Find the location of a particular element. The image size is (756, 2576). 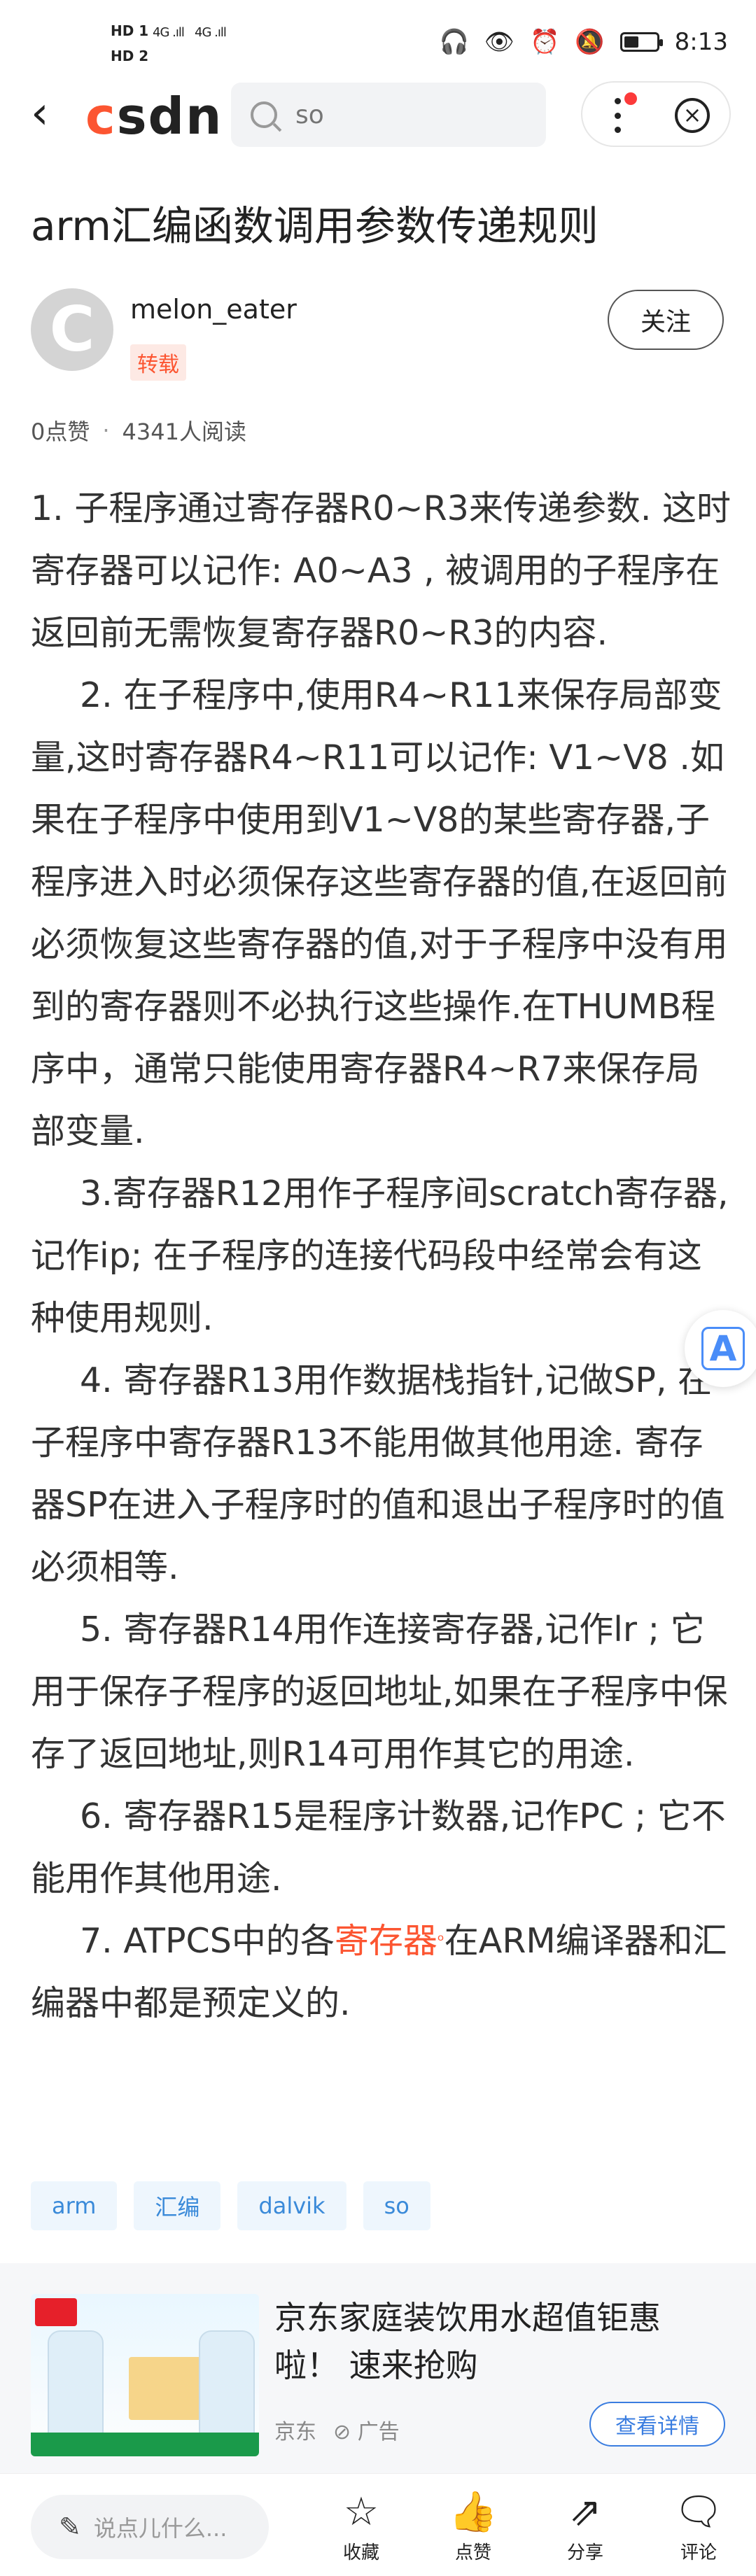

share-icon: ⇗ is located at coordinates (585, 2512).